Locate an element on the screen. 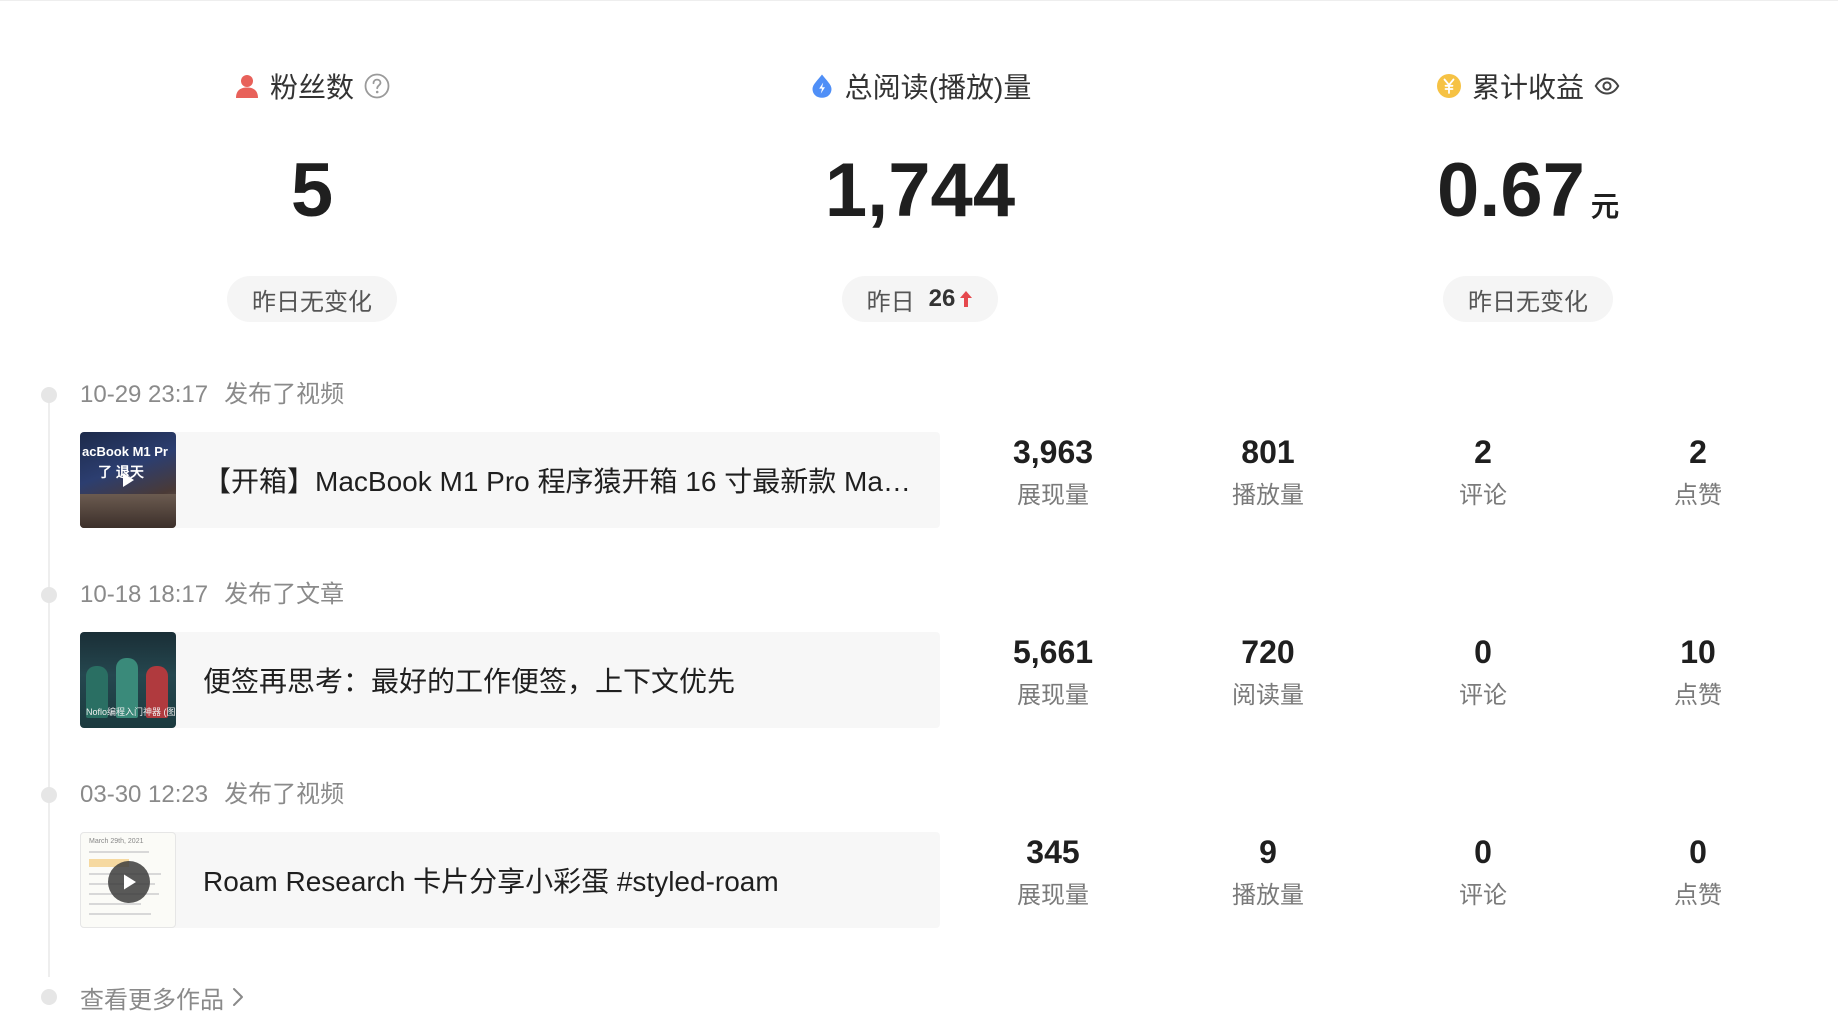  stat-fans: 粉丝数 5 昨日无变化 is located at coordinates (312, 192).